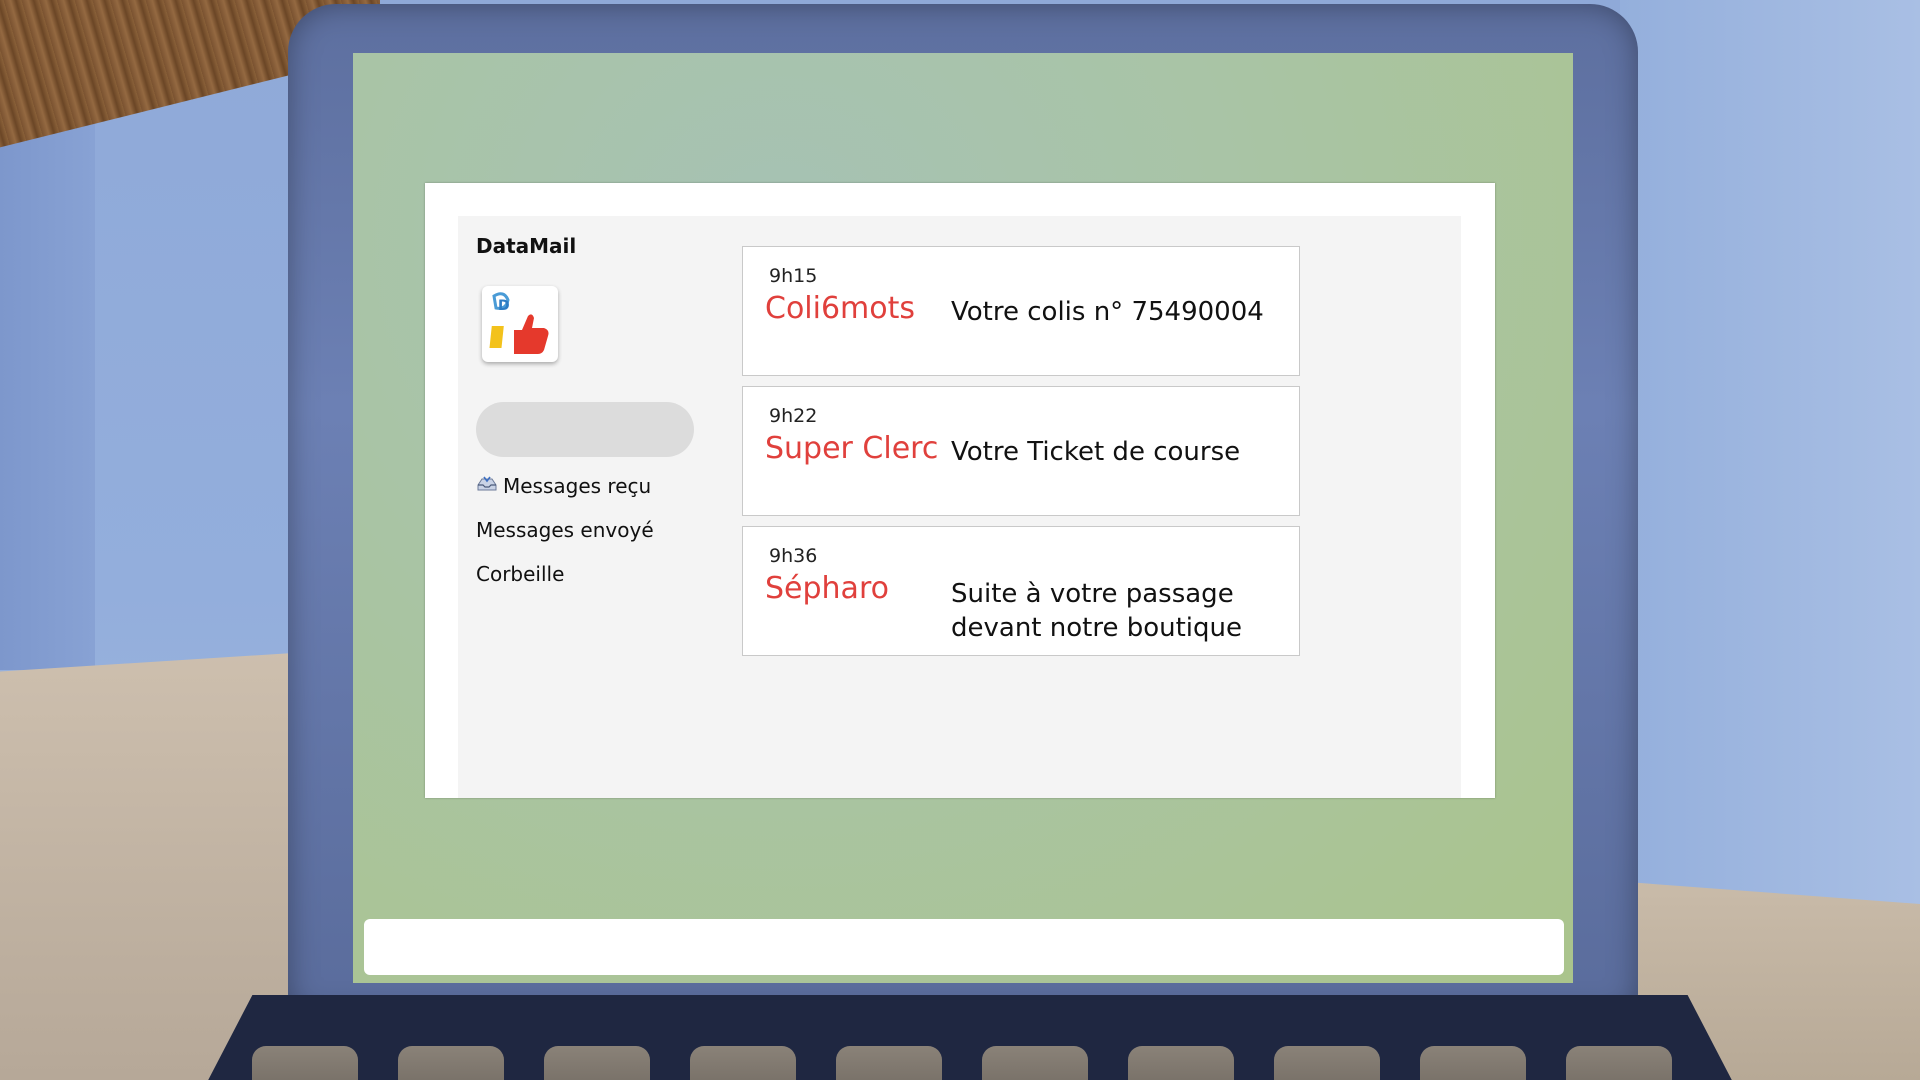 This screenshot has width=1920, height=1080. Describe the element at coordinates (852, 448) in the screenshot. I see `message-sender: Super Clerc` at that location.